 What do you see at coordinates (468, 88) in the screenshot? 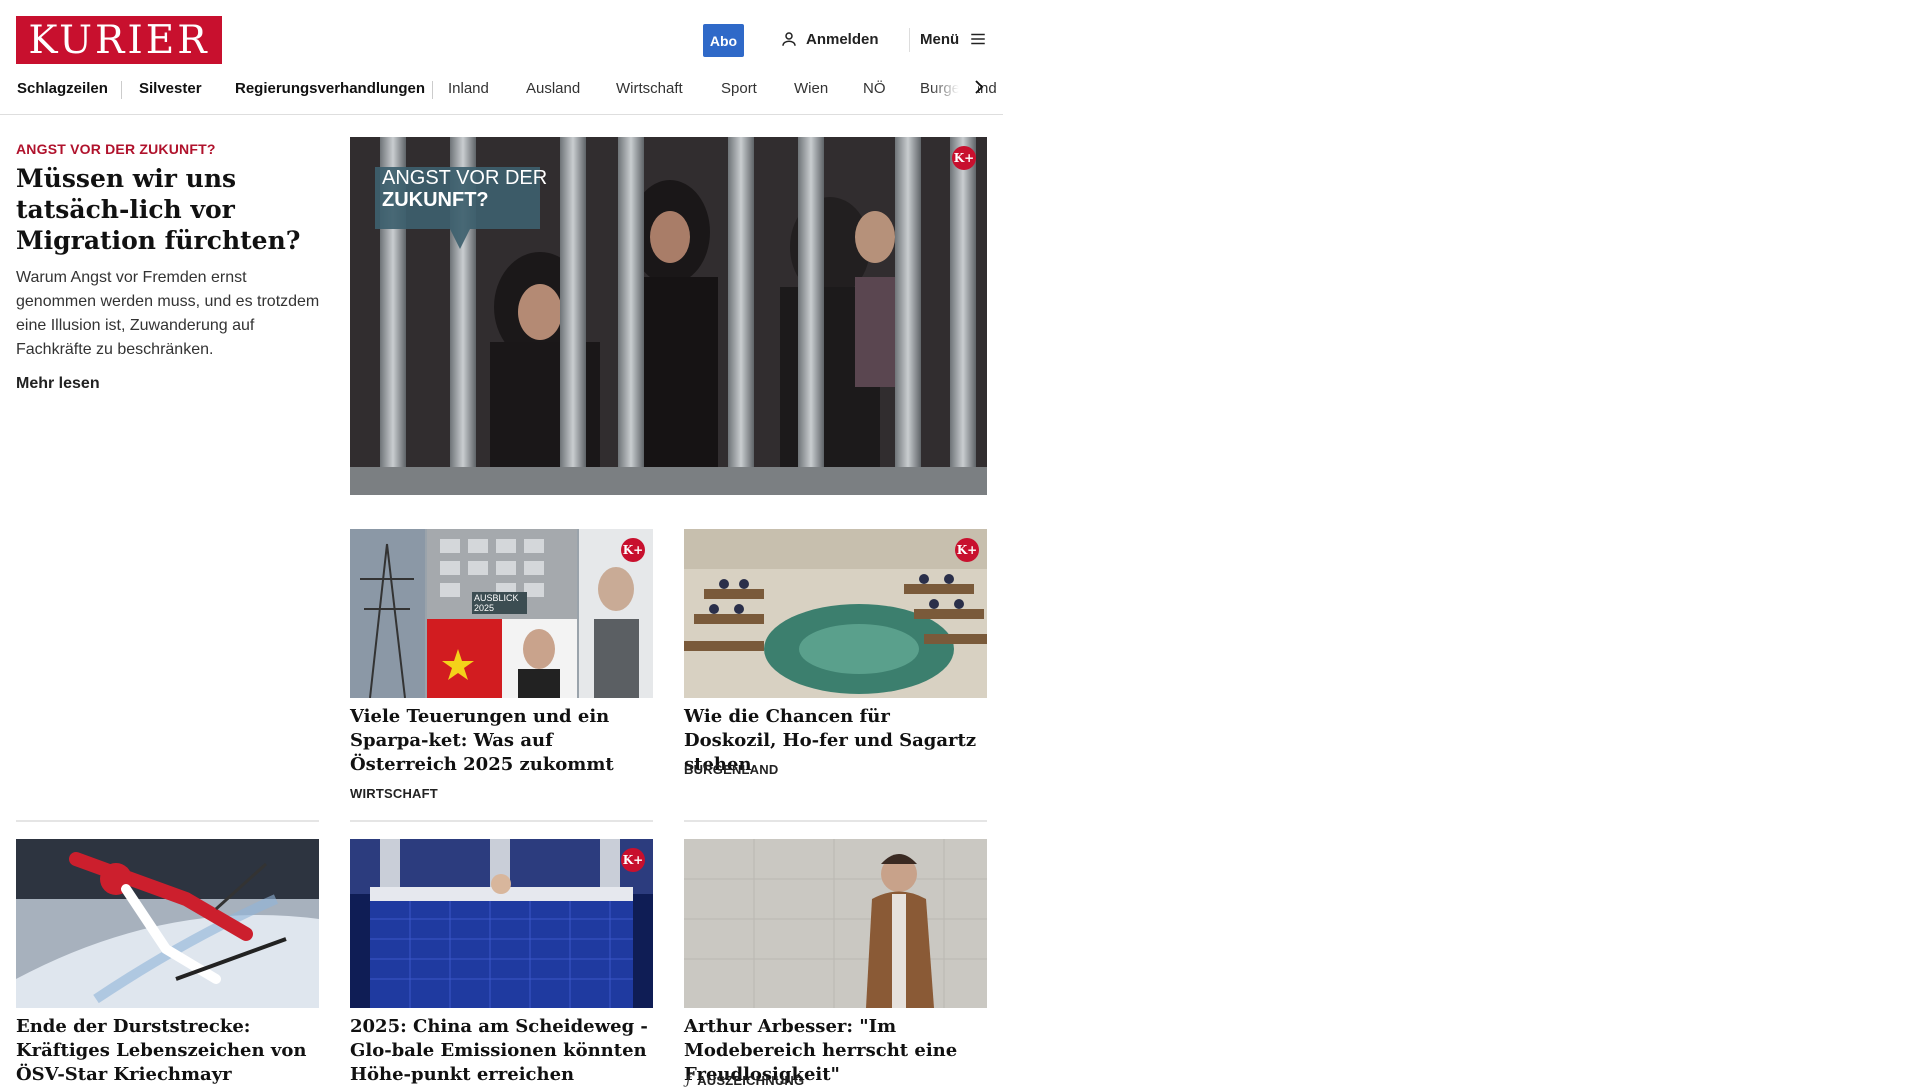
I see `nav-item-inland: Inland` at bounding box center [468, 88].